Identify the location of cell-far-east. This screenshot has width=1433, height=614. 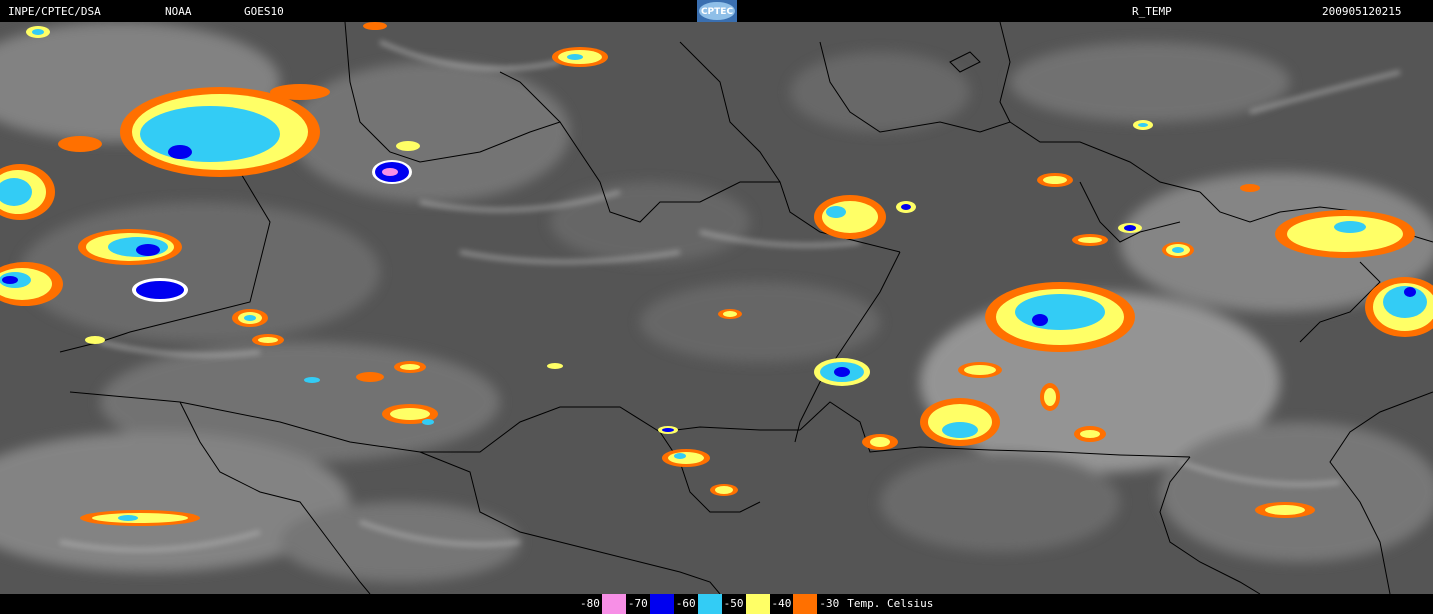
(1345, 234).